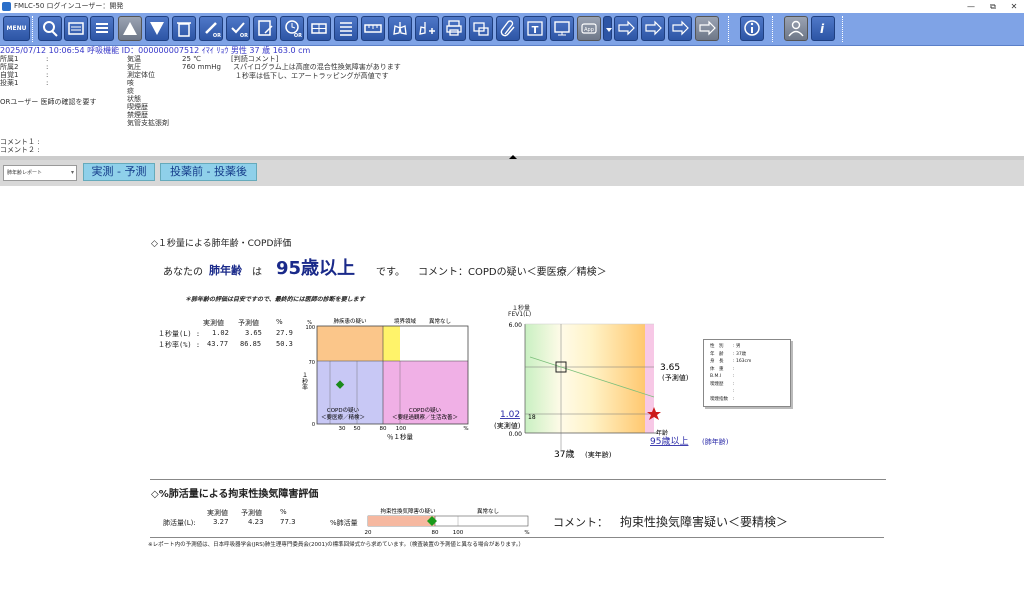  Describe the element at coordinates (312, 363) in the screenshot. I see `y-tick-70: 70` at that location.